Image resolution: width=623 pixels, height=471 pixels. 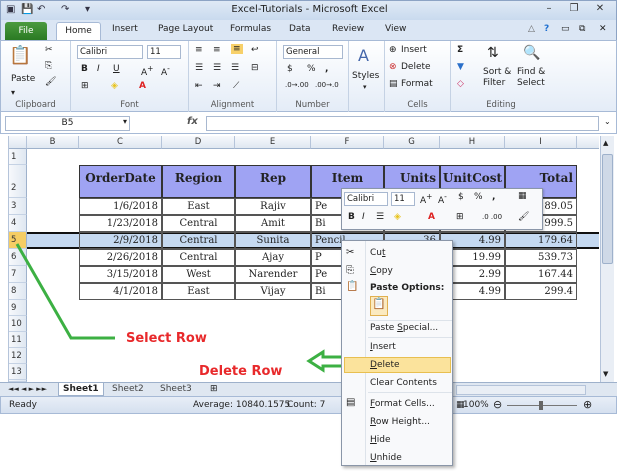 What do you see at coordinates (605, 374) in the screenshot?
I see `scroll-down-icon: ▼` at bounding box center [605, 374].